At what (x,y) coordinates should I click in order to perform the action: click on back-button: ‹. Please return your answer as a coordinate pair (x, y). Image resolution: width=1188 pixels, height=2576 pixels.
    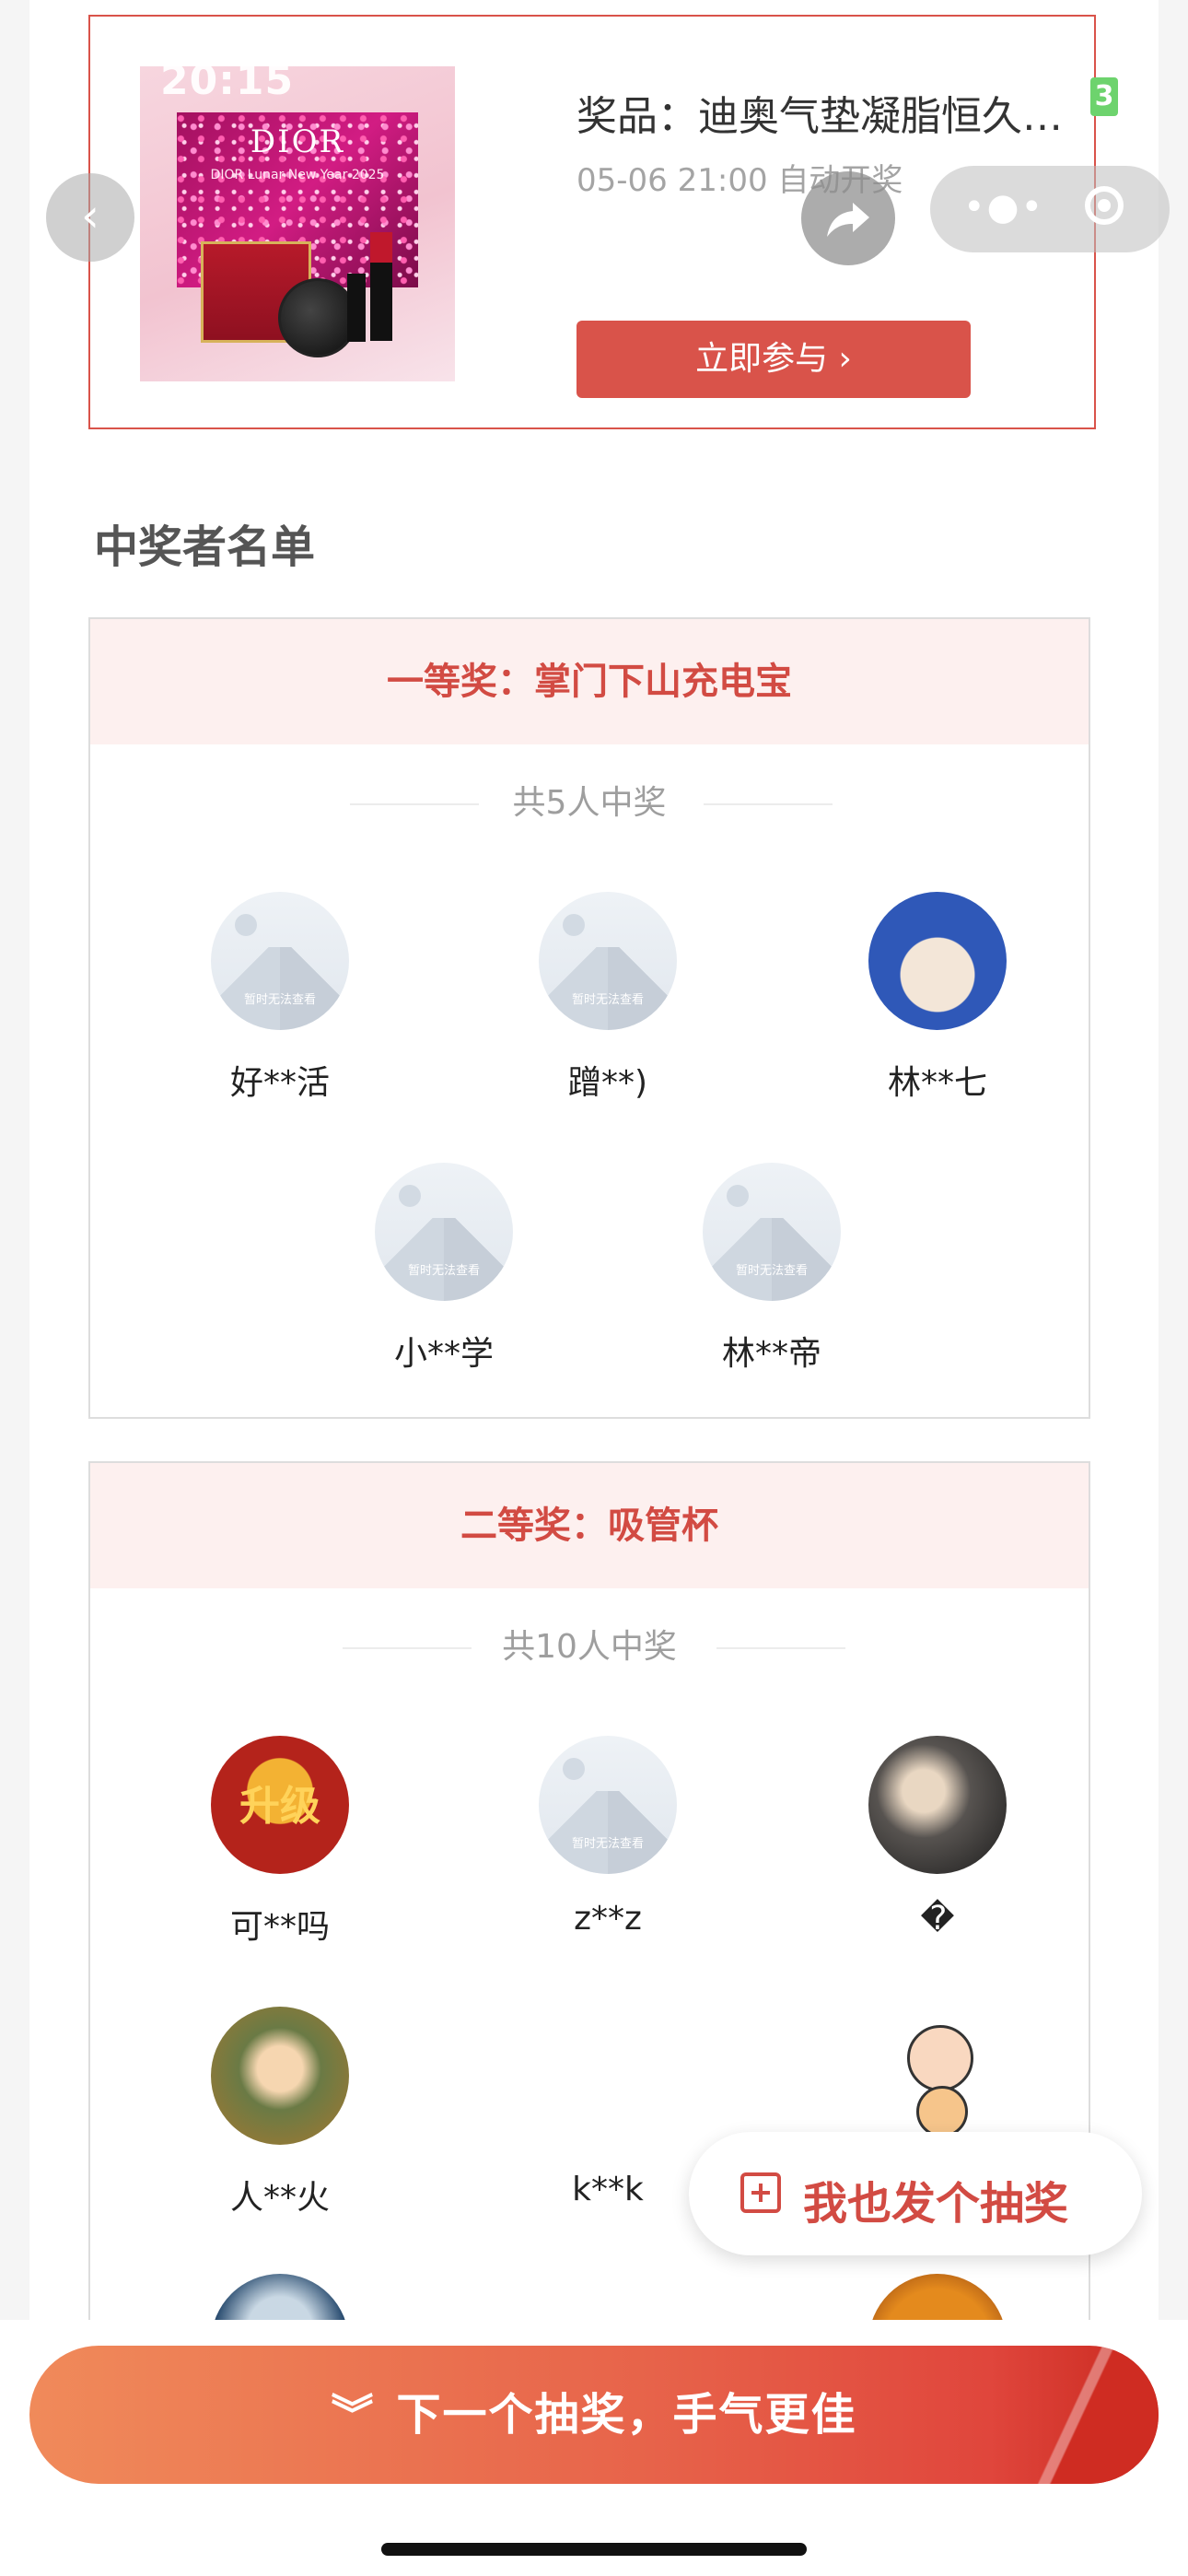
    Looking at the image, I should click on (90, 217).